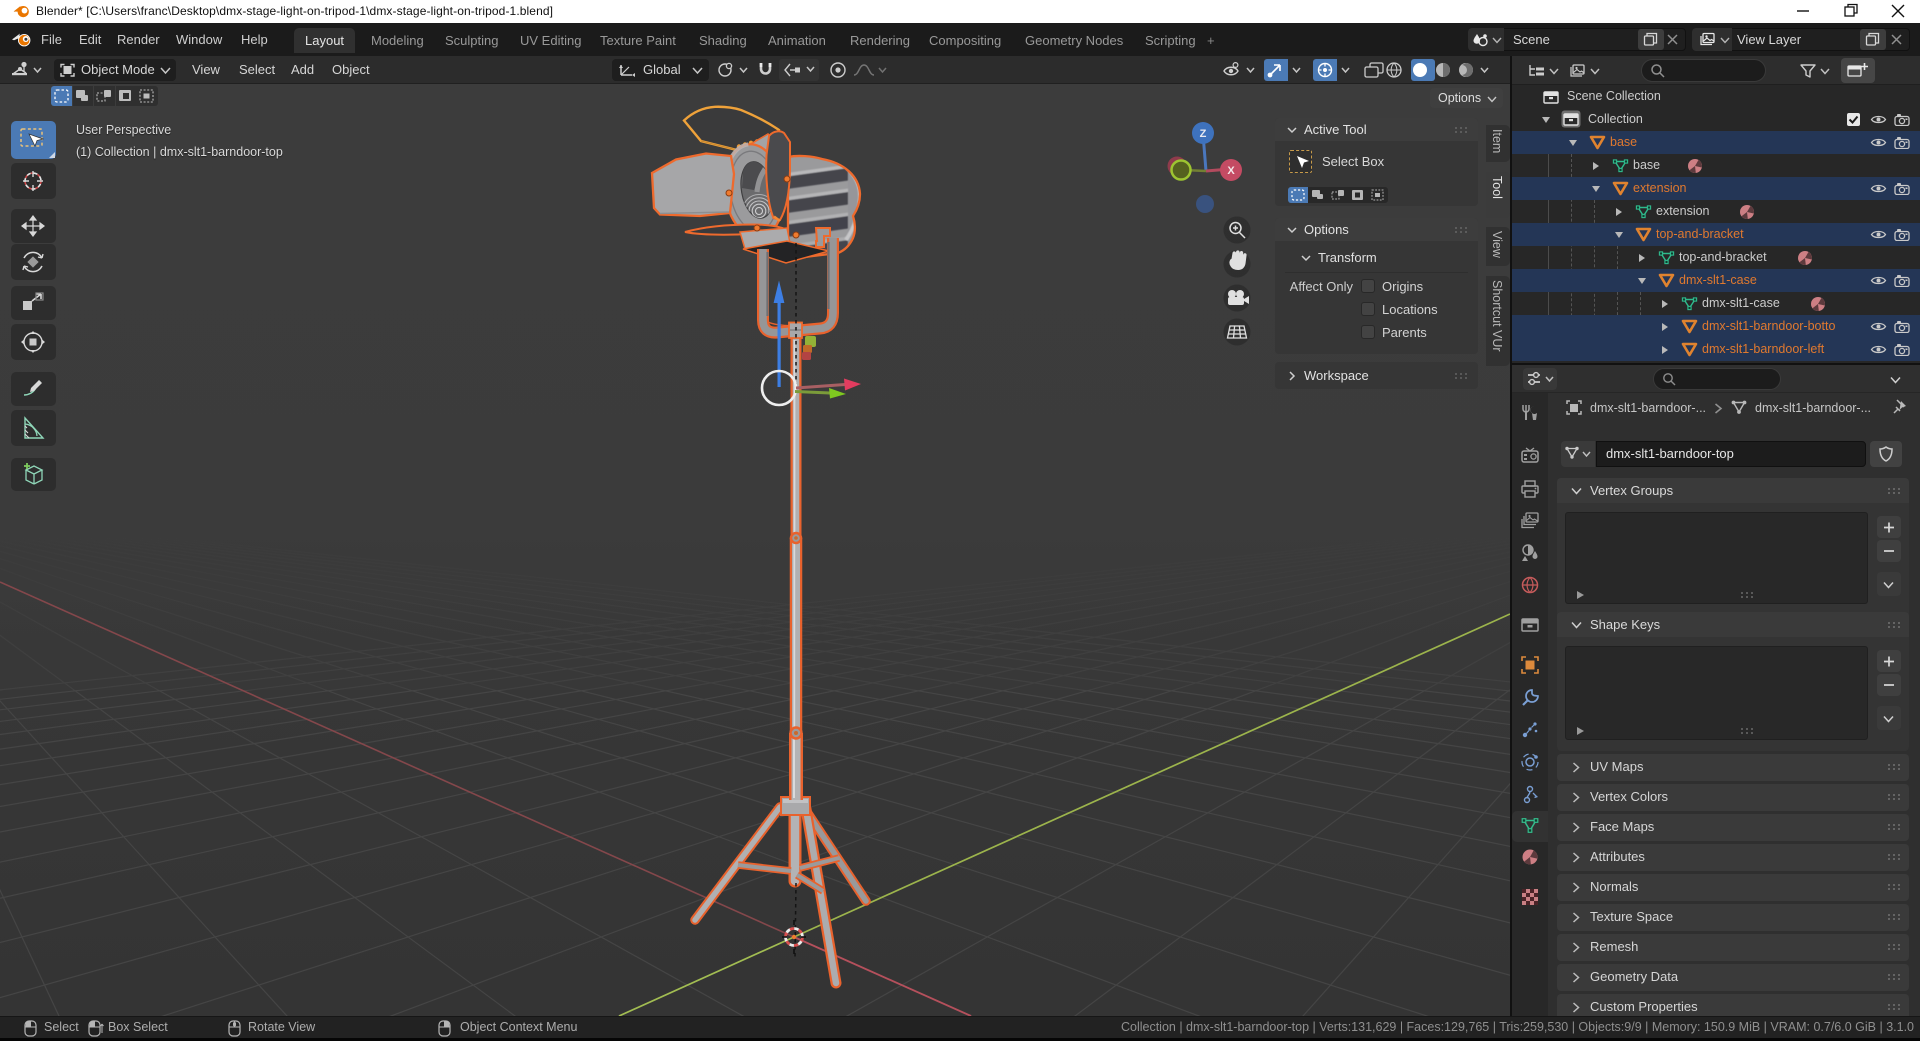  What do you see at coordinates (1231, 171) in the screenshot?
I see `svg-text: X` at bounding box center [1231, 171].